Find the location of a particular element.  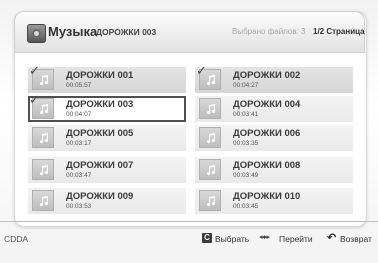

track-name: ДОРОЖКИ 005 is located at coordinates (100, 133).